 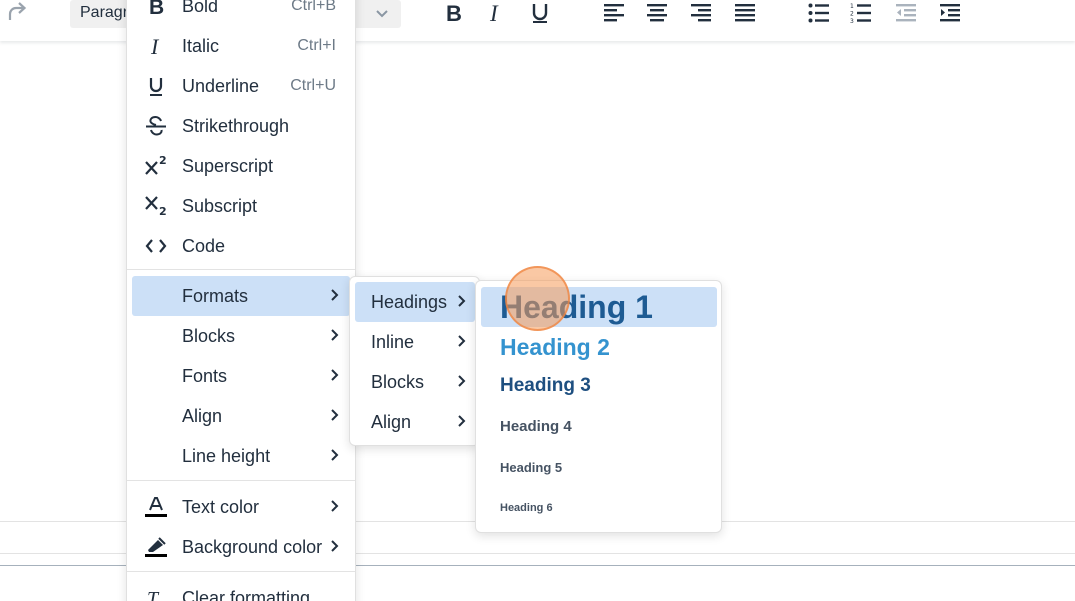 What do you see at coordinates (17, 12) in the screenshot?
I see `redo-icon` at bounding box center [17, 12].